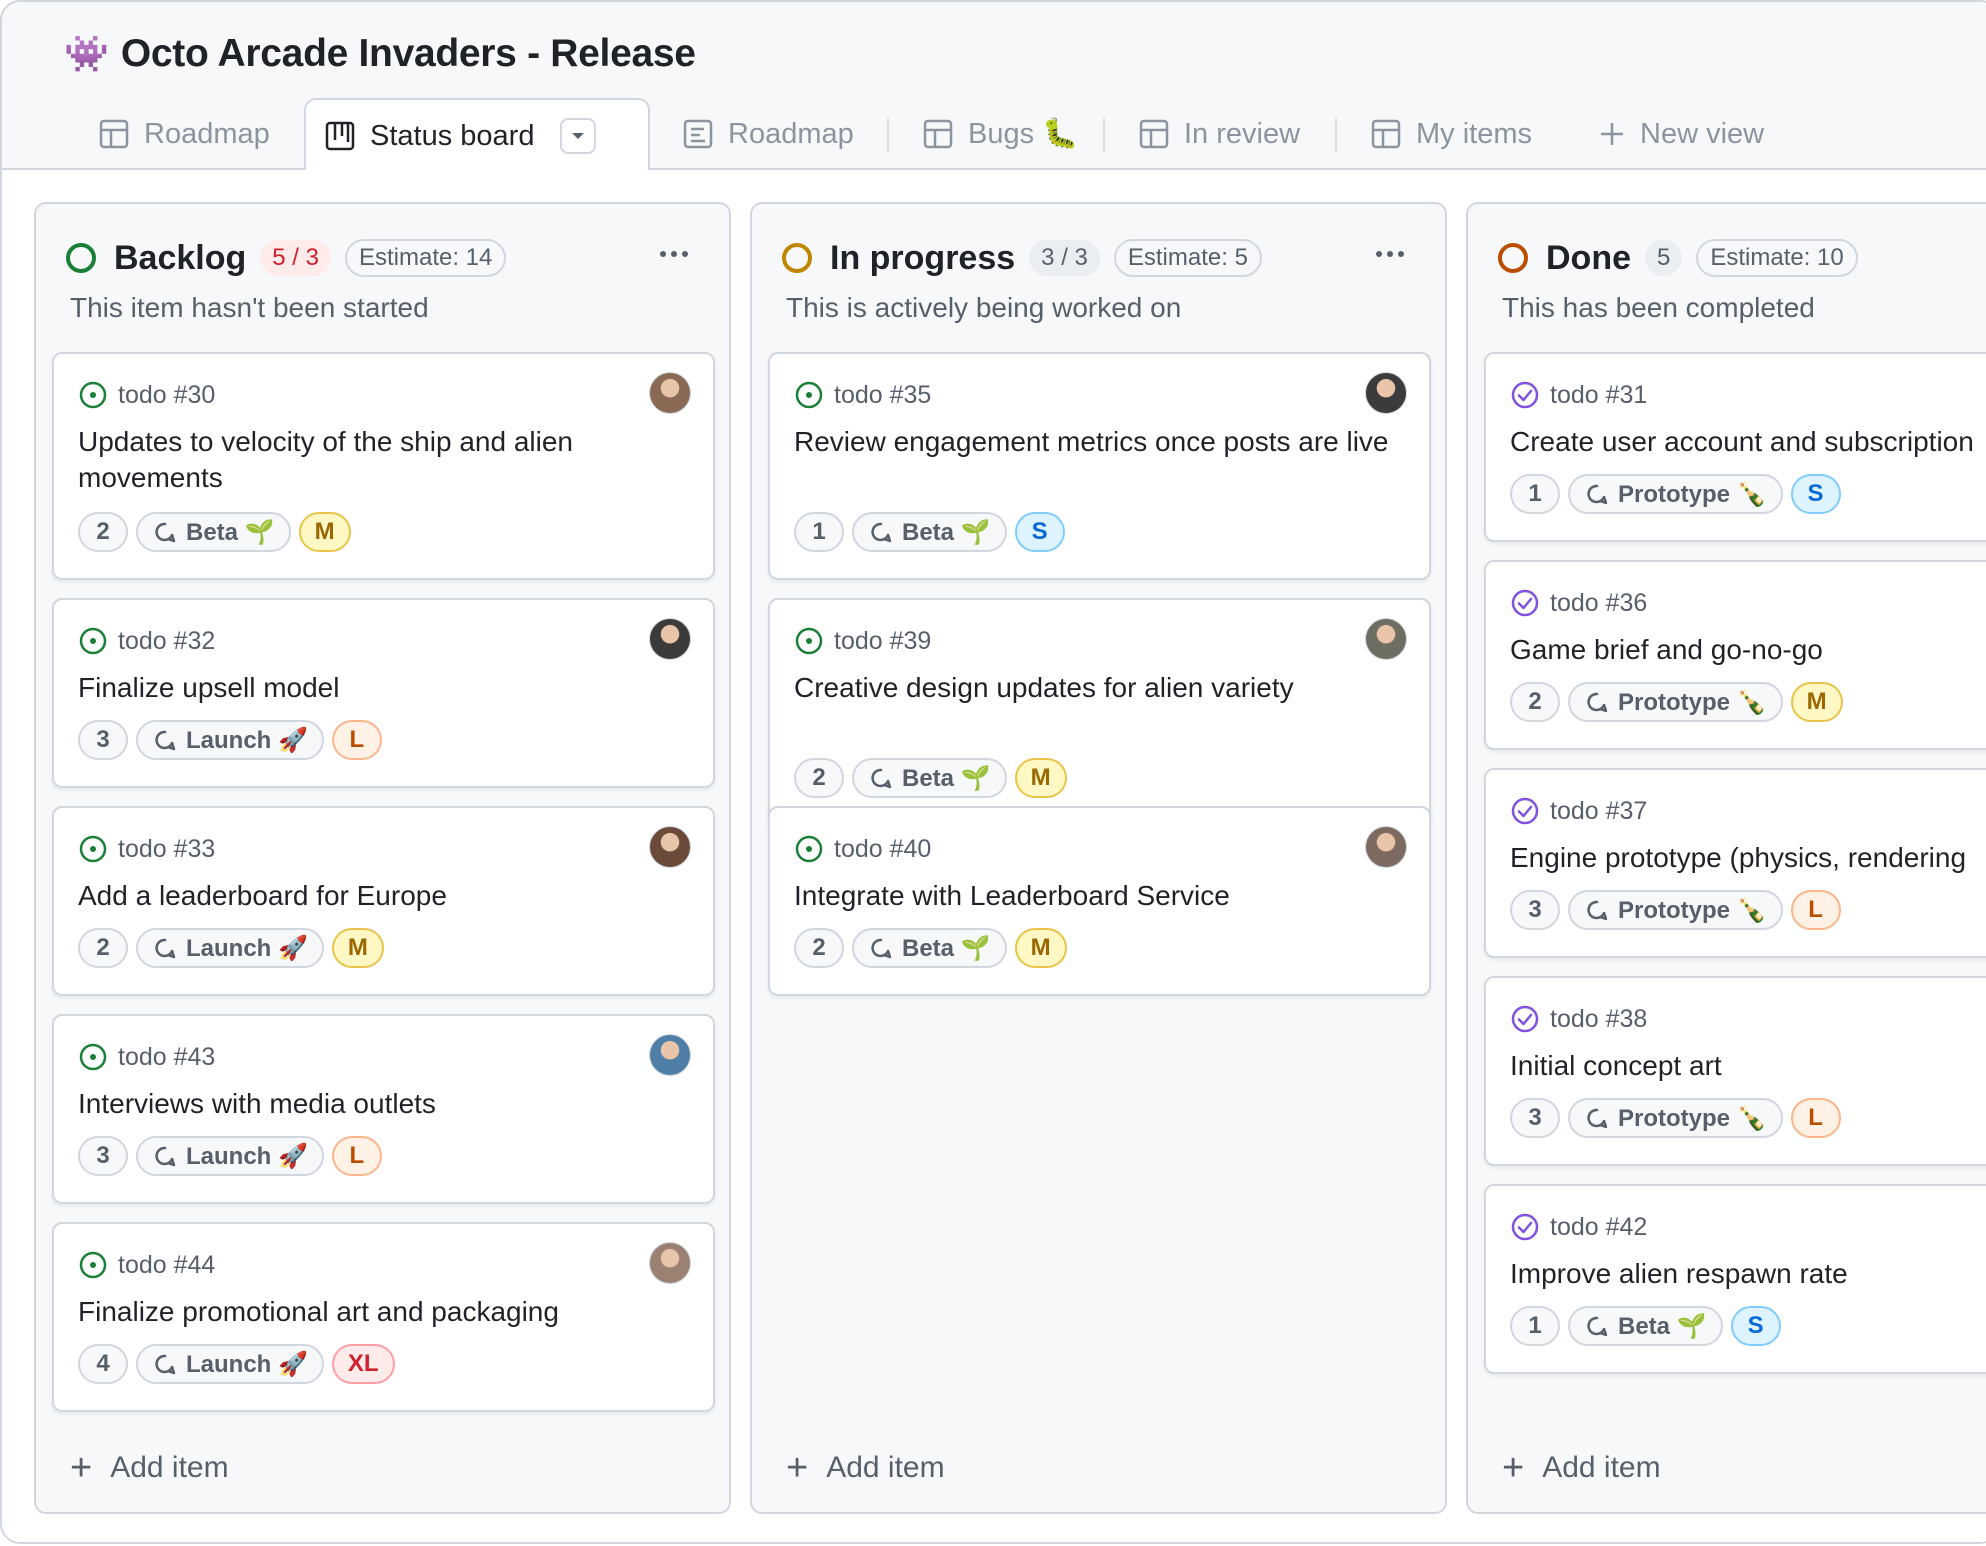  What do you see at coordinates (1748, 1274) in the screenshot?
I see `issue-title: Improve alien respawn rate` at bounding box center [1748, 1274].